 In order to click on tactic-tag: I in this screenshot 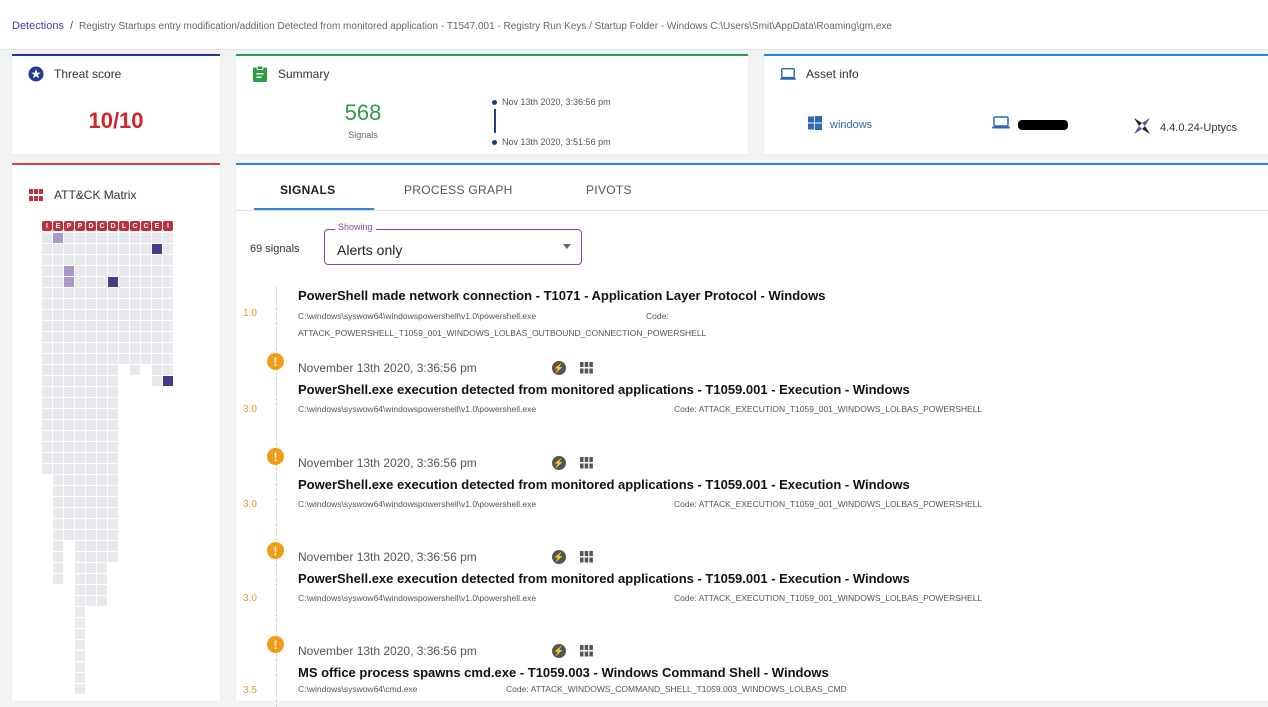, I will do `click(168, 226)`.